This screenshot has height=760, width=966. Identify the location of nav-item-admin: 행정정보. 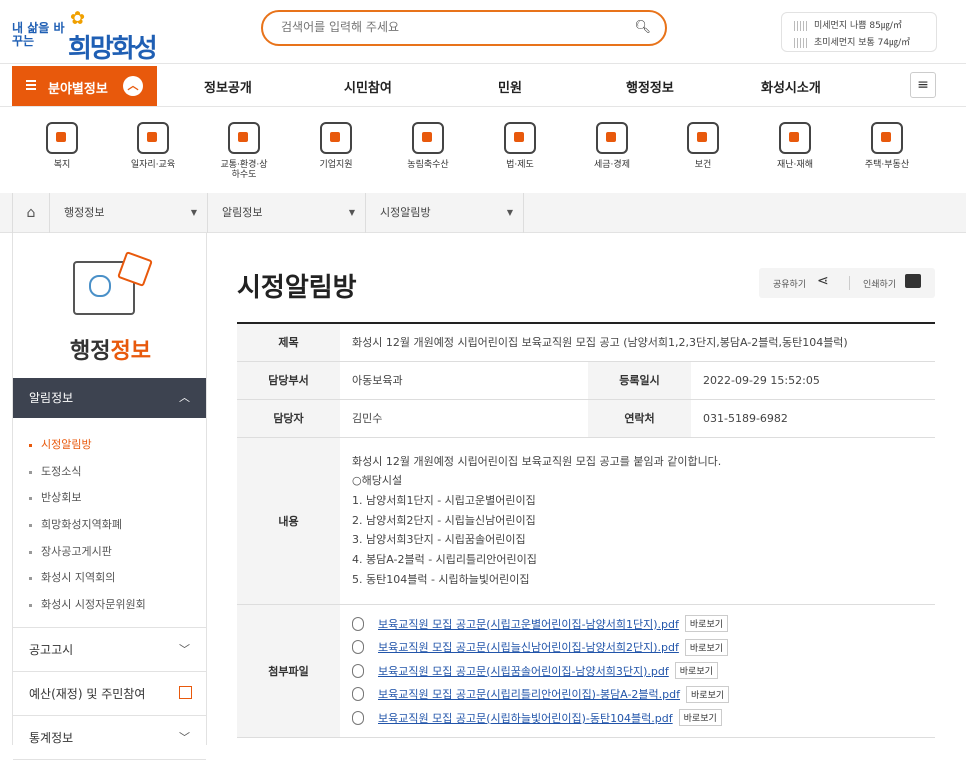
(650, 86).